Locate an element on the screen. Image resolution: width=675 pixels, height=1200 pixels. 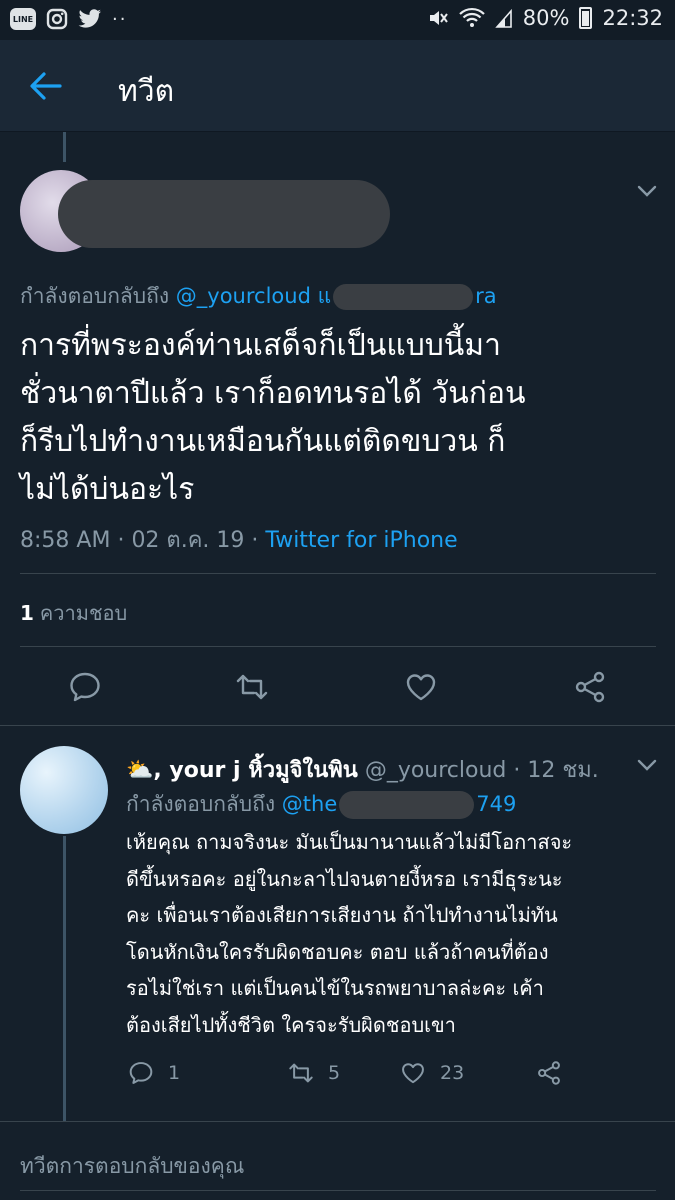
likes-summary: 1 ความชอบ is located at coordinates (73, 613).